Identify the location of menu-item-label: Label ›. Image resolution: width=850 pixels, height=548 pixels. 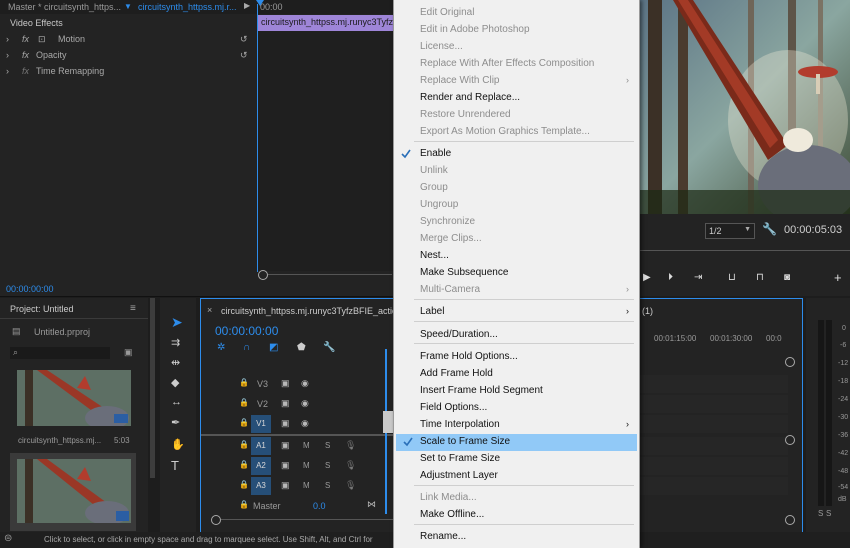
(515, 312).